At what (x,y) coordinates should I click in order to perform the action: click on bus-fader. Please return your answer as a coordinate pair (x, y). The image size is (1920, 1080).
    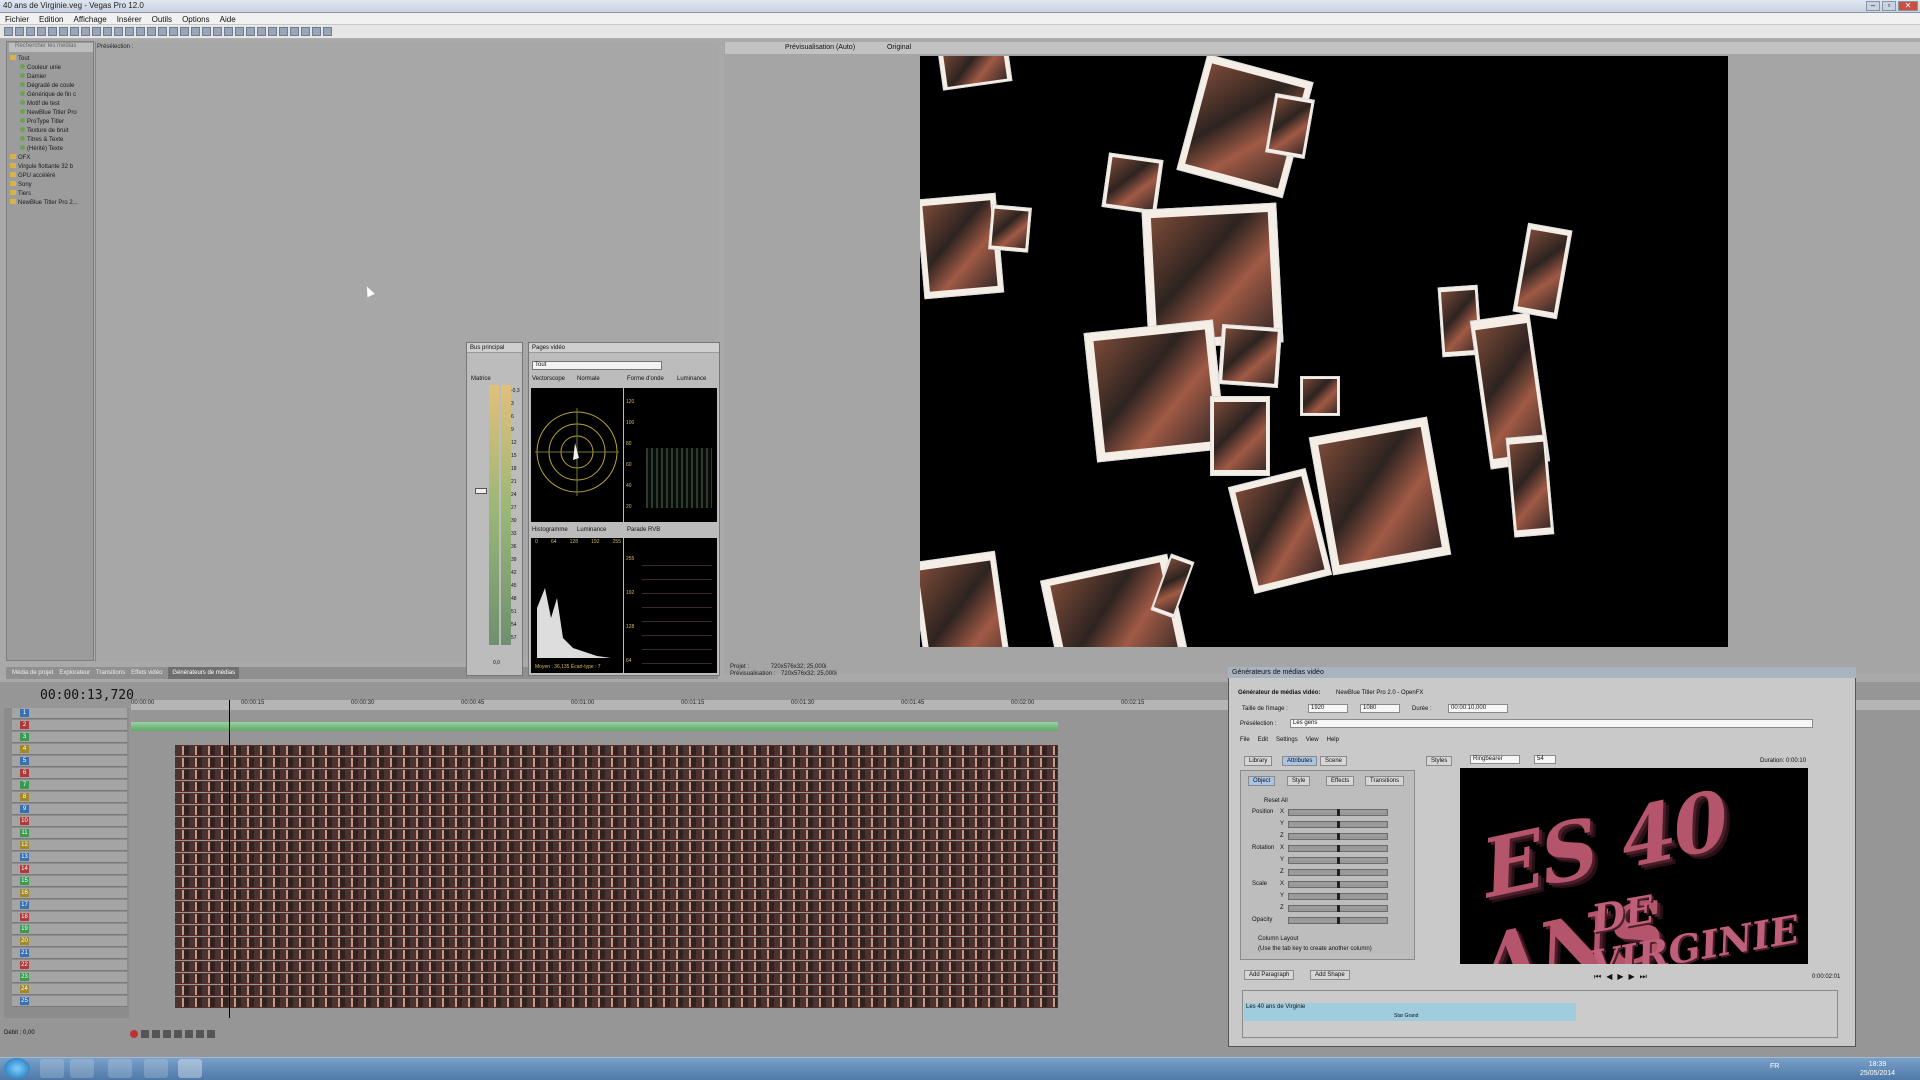
    Looking at the image, I should click on (481, 491).